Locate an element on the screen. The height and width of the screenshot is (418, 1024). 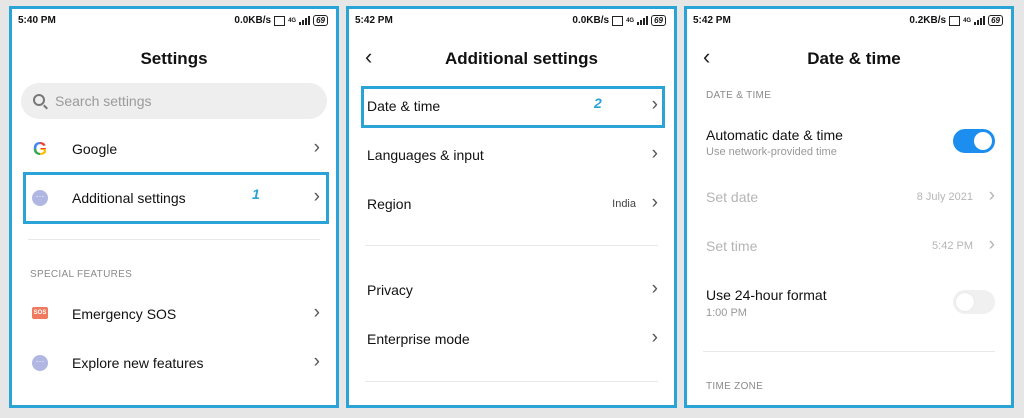
use-24-hour-format-row: Use 24-hour format 1:00 PM is located at coordinates (849, 298).